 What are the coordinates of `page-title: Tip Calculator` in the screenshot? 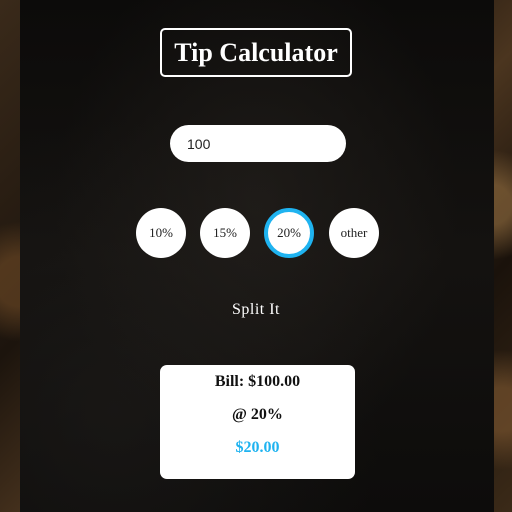 It's located at (256, 52).